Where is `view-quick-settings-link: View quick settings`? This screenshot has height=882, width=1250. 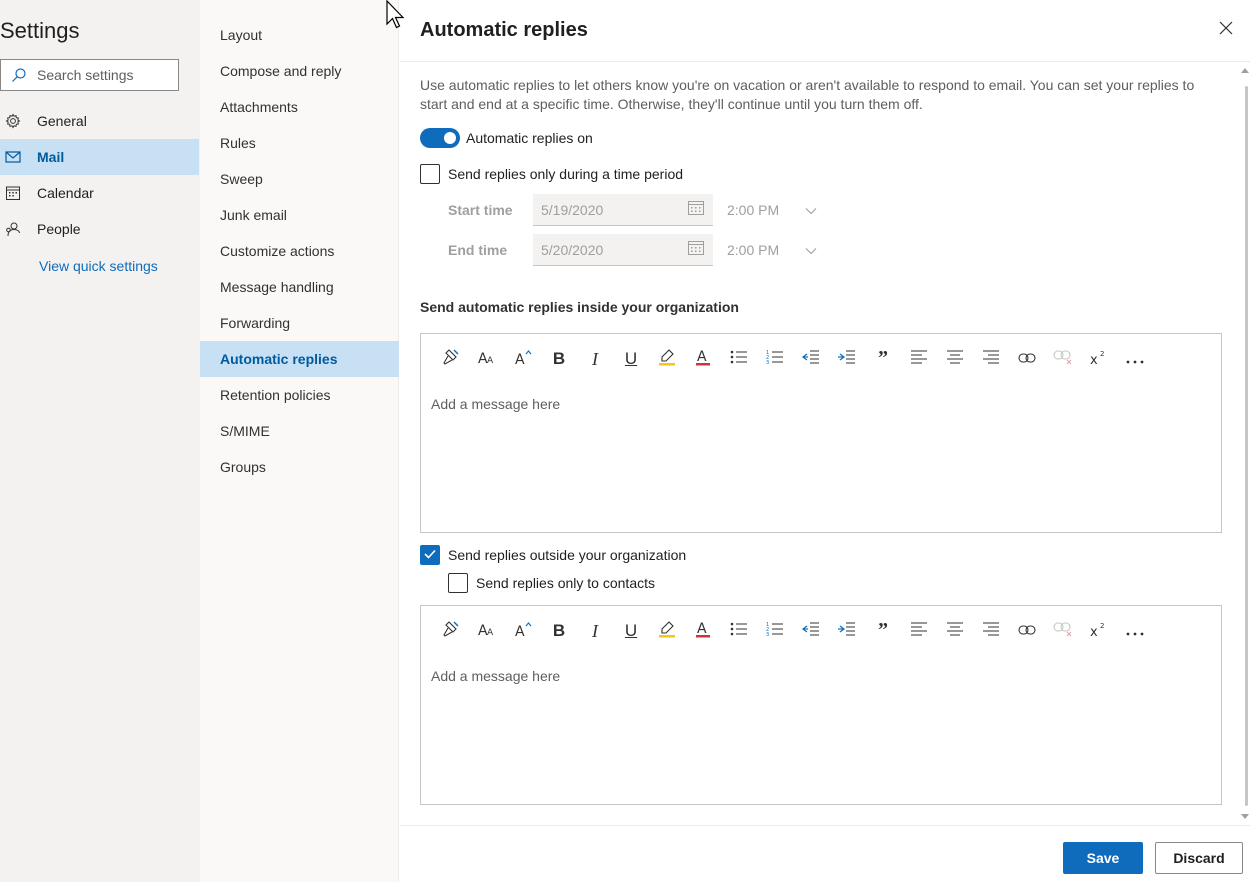 view-quick-settings-link: View quick settings is located at coordinates (98, 266).